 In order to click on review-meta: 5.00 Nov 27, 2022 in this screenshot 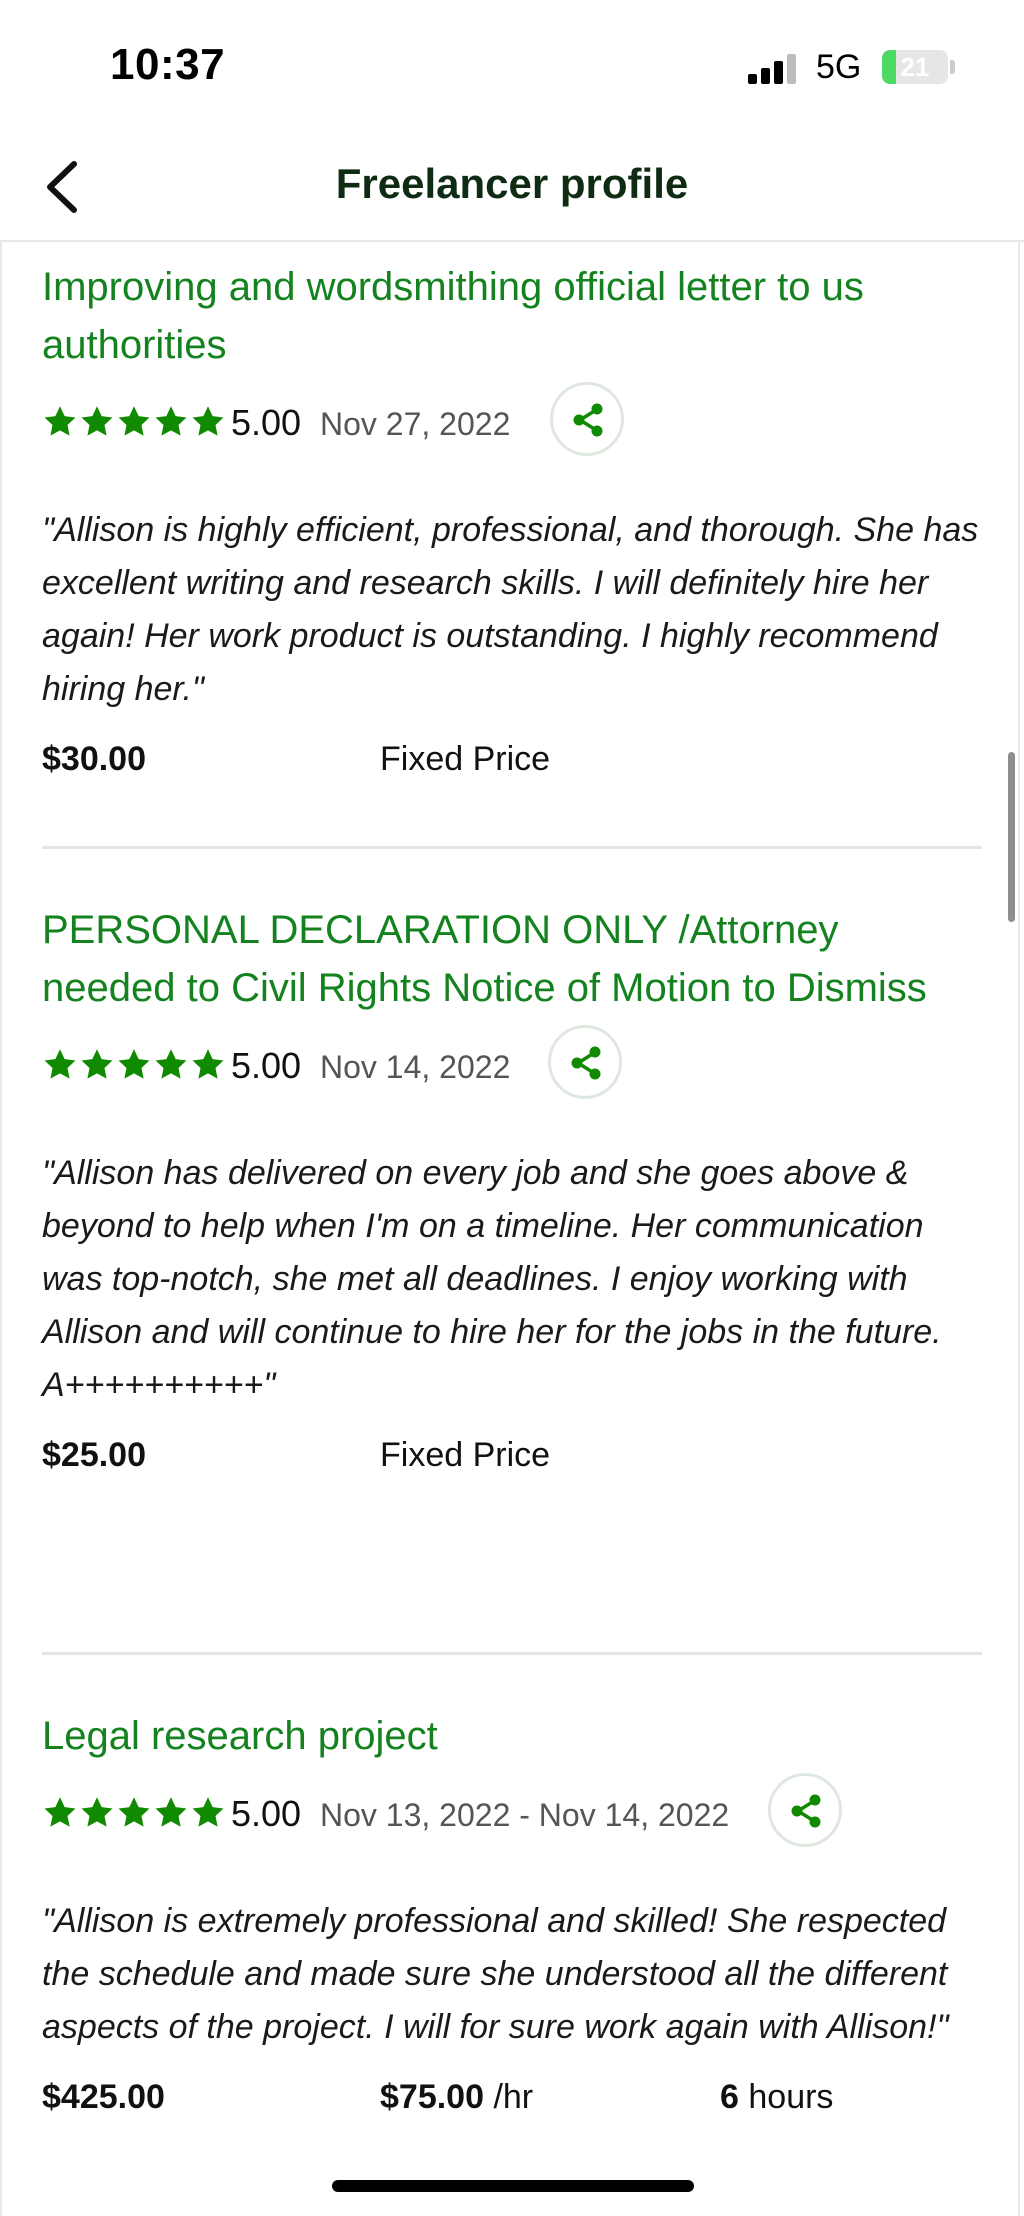, I will do `click(512, 428)`.